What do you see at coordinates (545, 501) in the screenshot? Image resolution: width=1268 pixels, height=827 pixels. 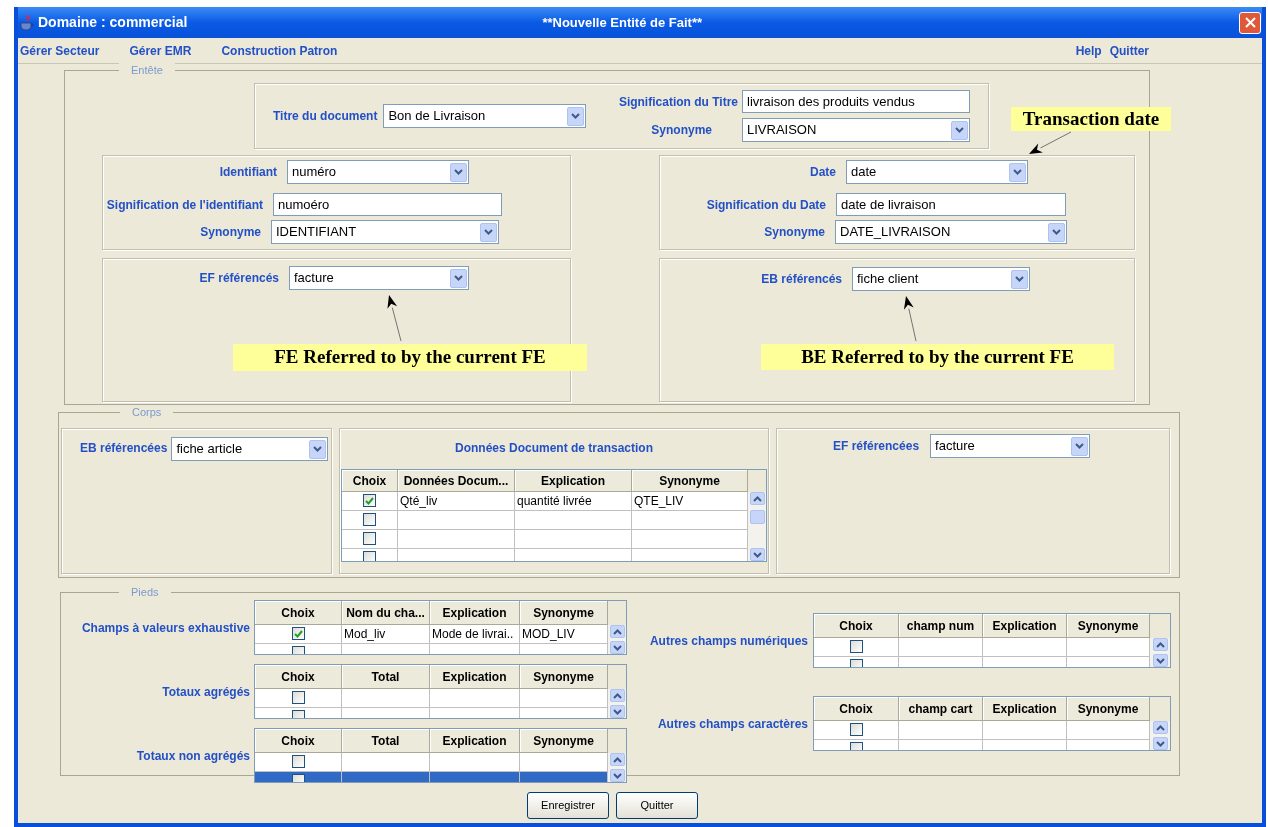 I see `table-row: Qté_liv quantité livrée QTE_LIV` at bounding box center [545, 501].